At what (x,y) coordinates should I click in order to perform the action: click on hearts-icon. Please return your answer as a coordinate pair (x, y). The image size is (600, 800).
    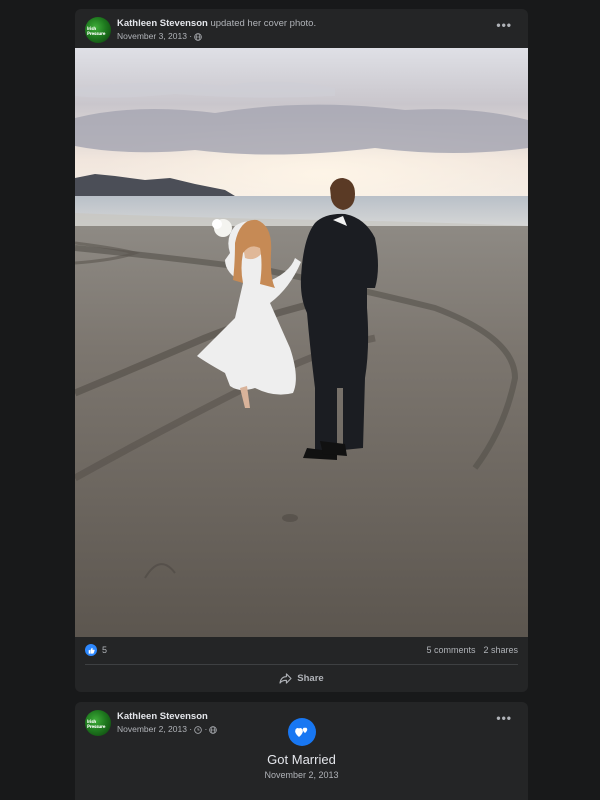
    Looking at the image, I should click on (301, 732).